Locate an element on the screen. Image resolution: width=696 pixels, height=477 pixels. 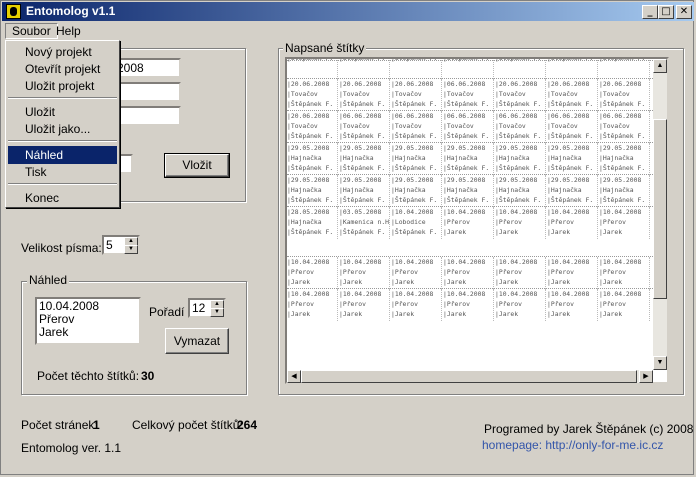
menu-save-project: Uložit projekt is located at coordinates (62, 86).